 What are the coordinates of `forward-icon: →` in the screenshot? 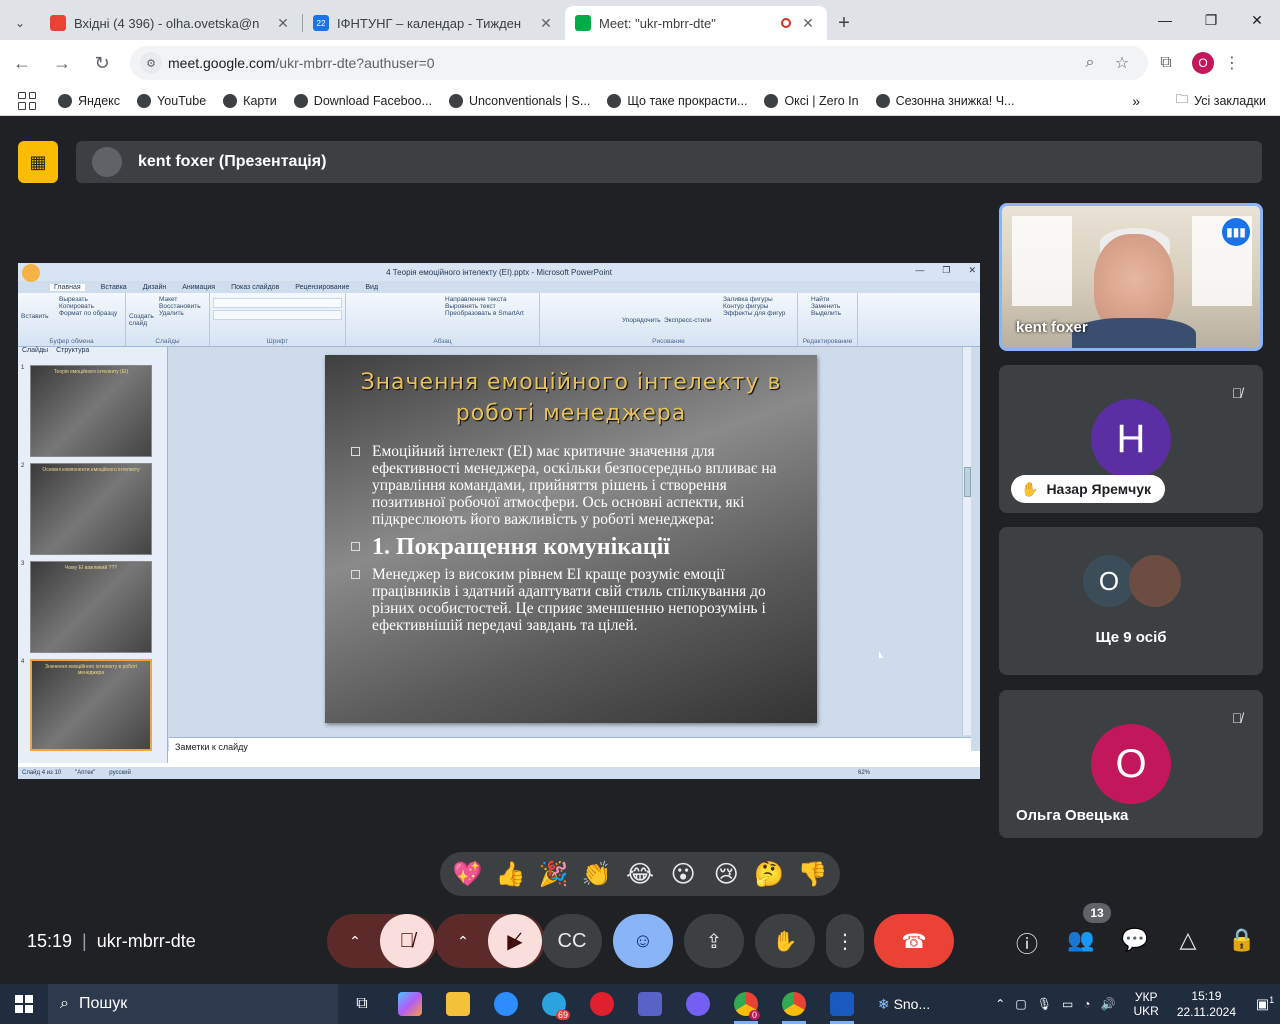 It's located at (62, 63).